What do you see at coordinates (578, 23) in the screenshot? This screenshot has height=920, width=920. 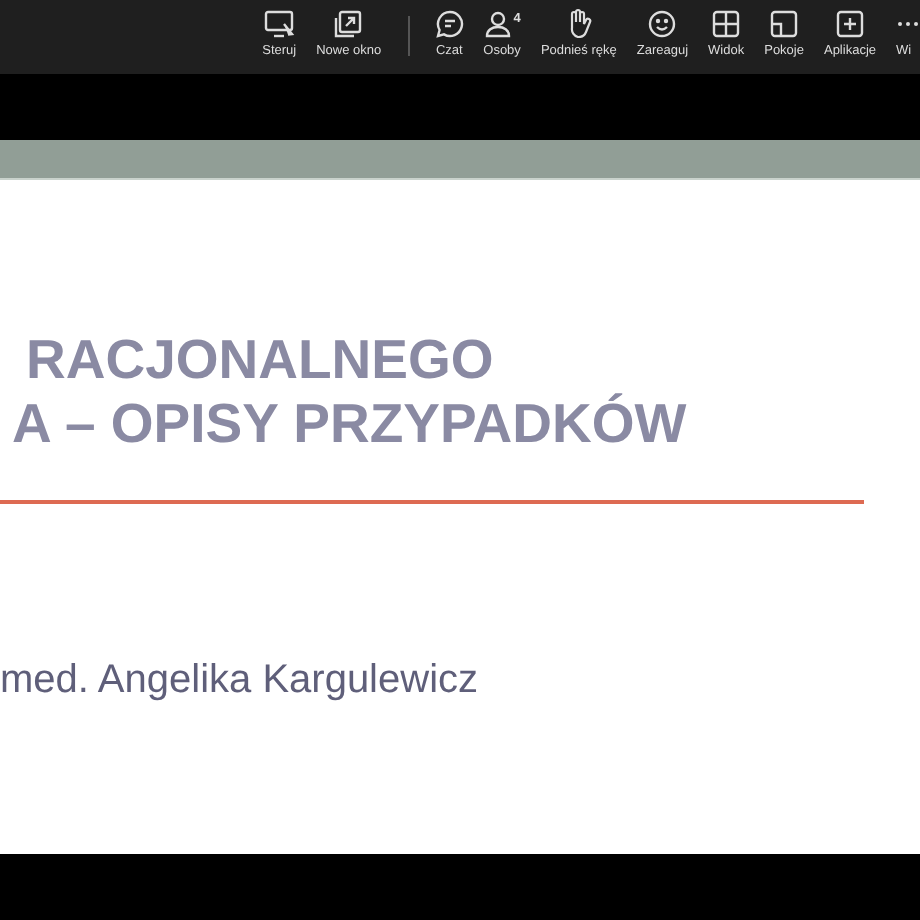 I see `hand-icon` at bounding box center [578, 23].